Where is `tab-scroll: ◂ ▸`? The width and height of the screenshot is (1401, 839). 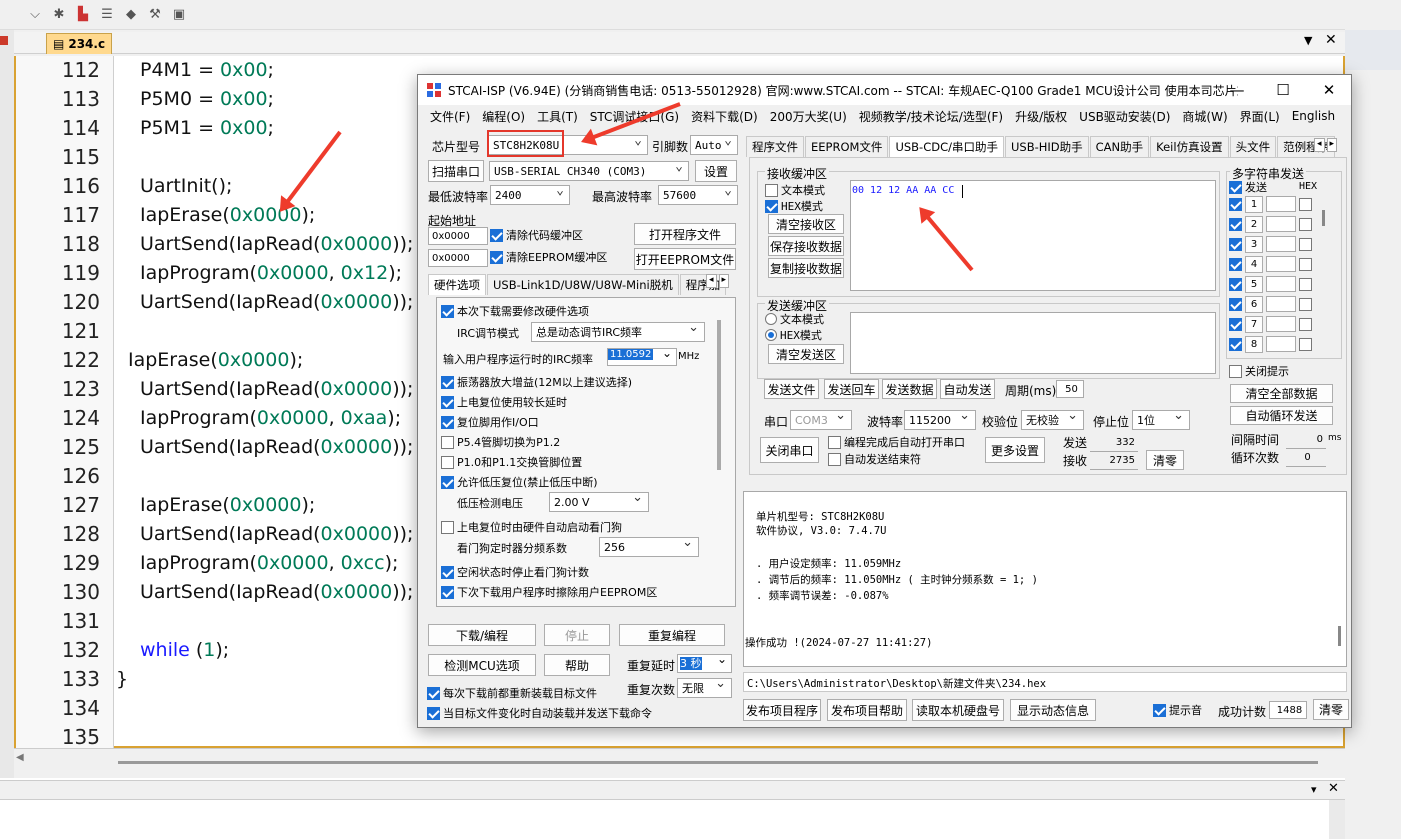 tab-scroll: ◂ ▸ is located at coordinates (721, 281).